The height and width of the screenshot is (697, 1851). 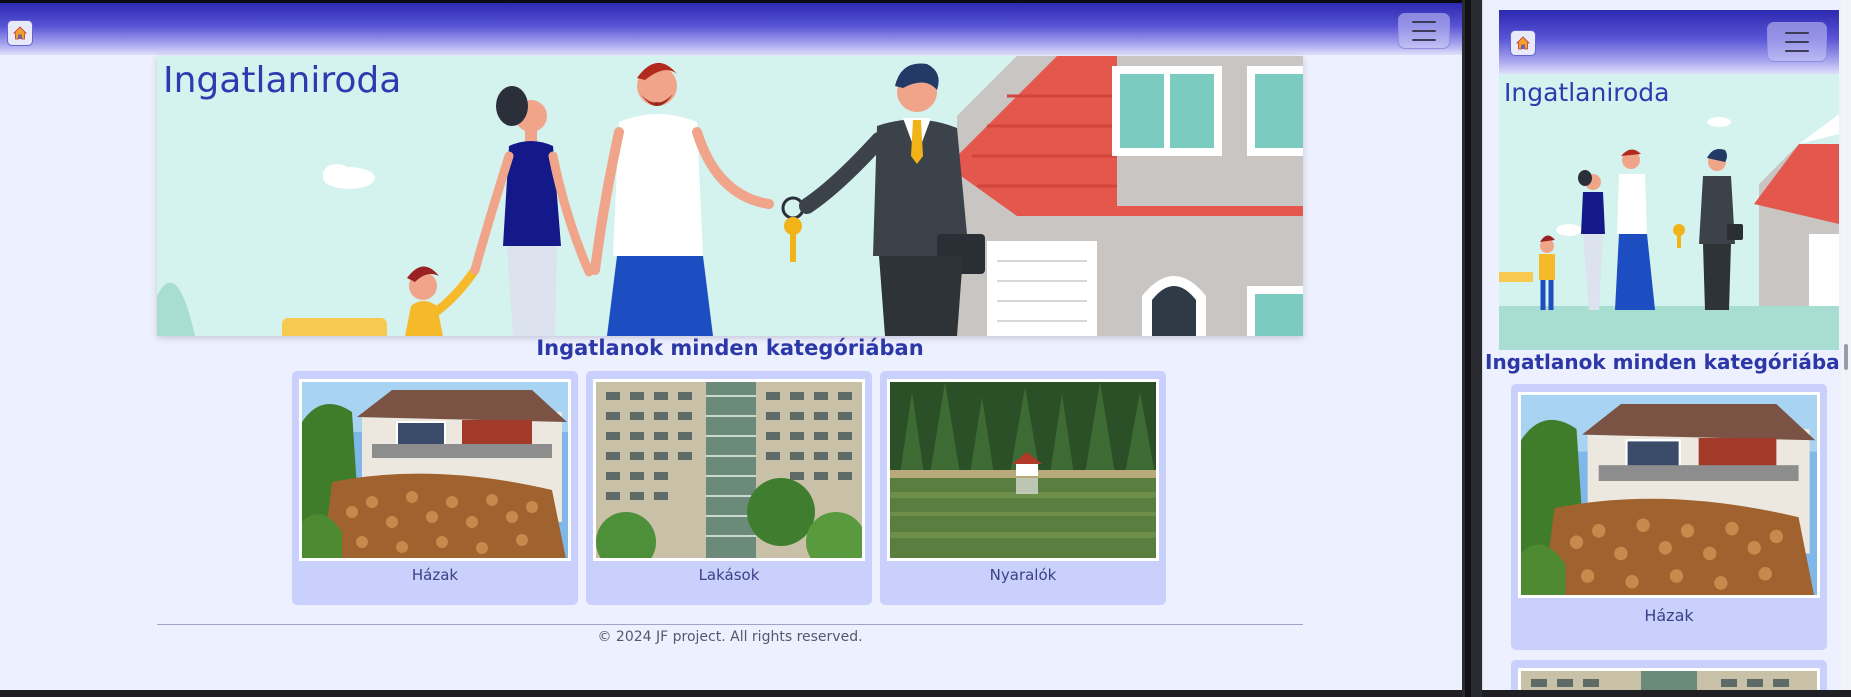 I want to click on category-card-nyaralok: Nyaralók, so click(x=1023, y=488).